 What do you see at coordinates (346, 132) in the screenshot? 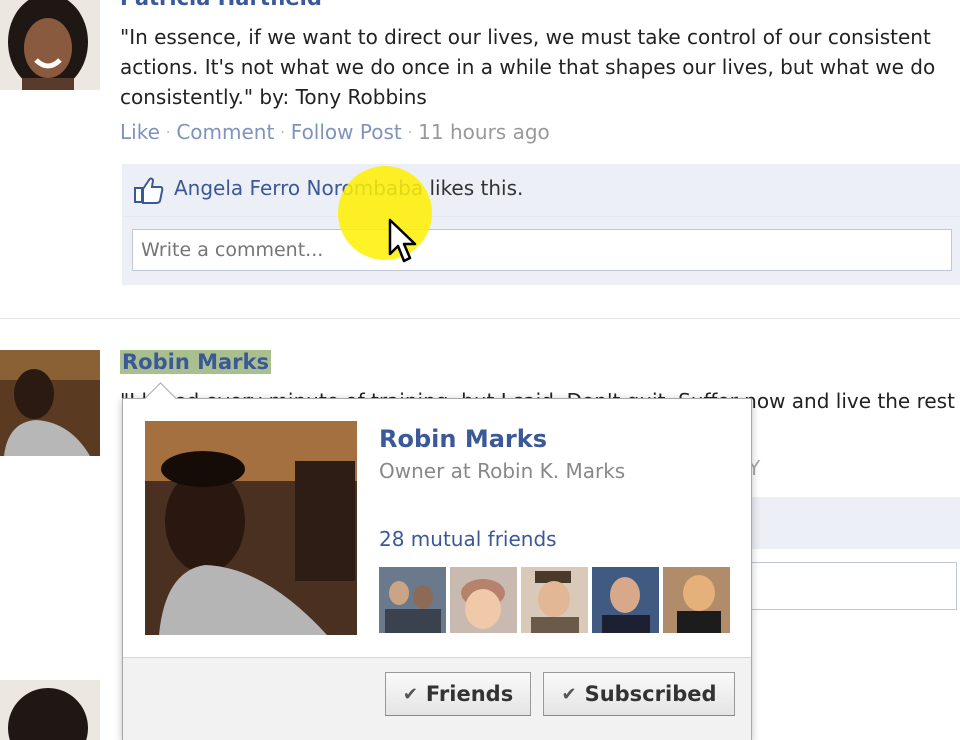
I see `follow-post-link: Follow Post` at bounding box center [346, 132].